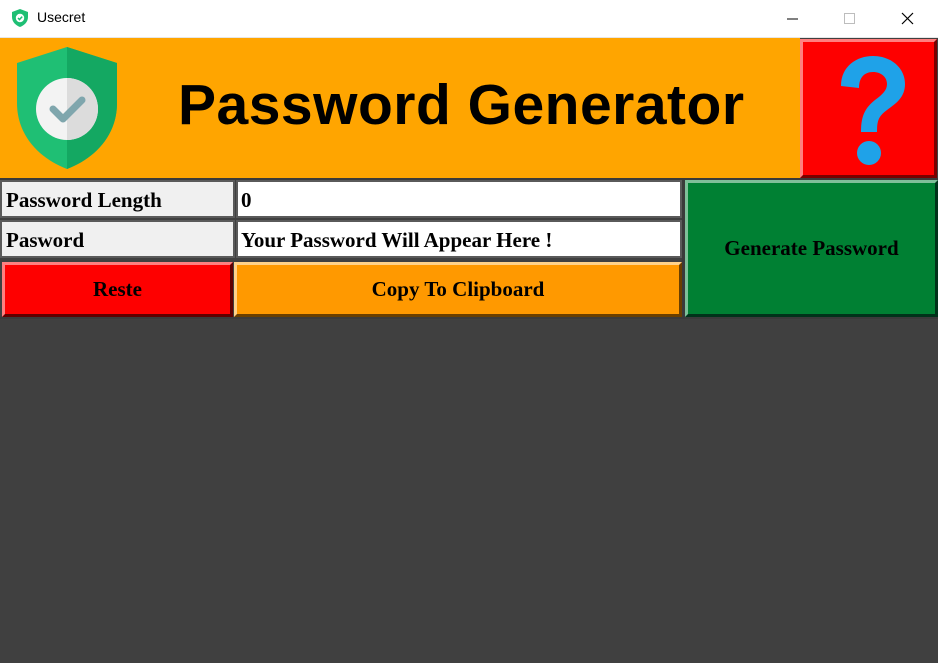  What do you see at coordinates (117, 289) in the screenshot?
I see `reset-button: Reste` at bounding box center [117, 289].